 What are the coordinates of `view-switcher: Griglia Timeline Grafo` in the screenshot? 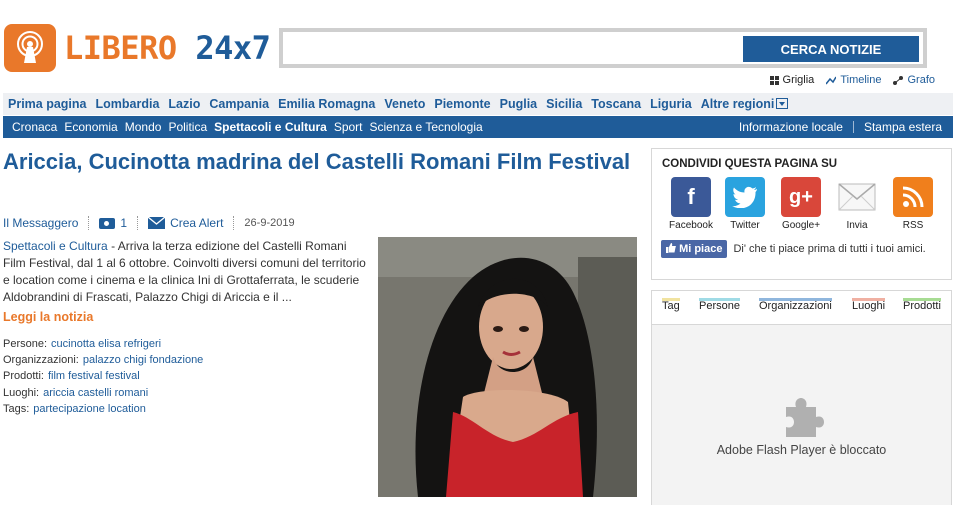 It's located at (852, 80).